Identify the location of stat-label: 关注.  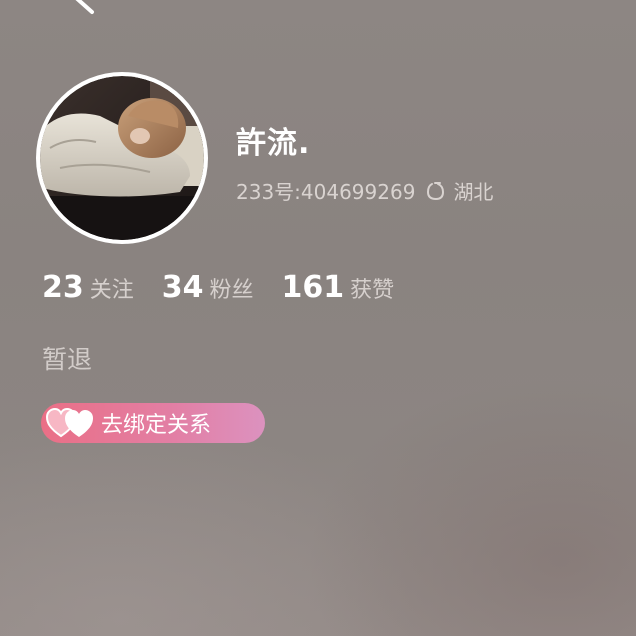
(111, 290).